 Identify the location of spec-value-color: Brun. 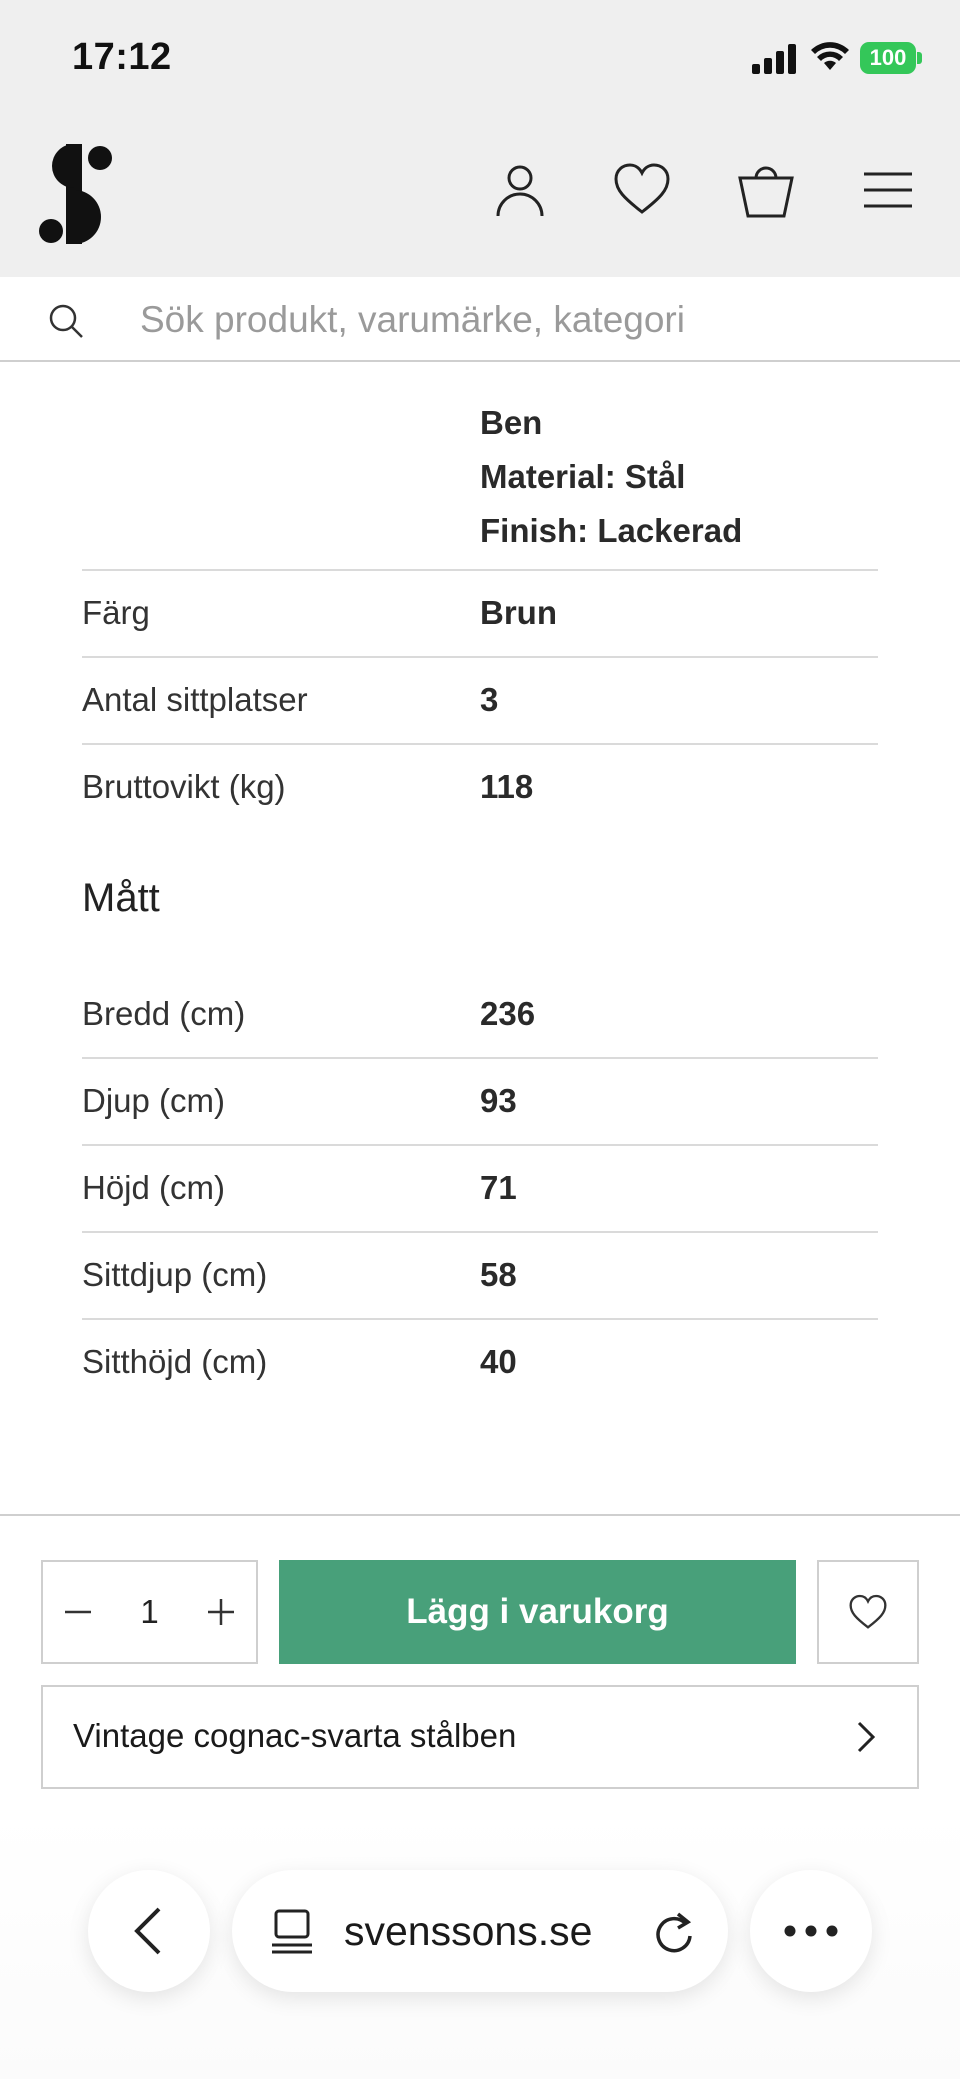
(518, 612).